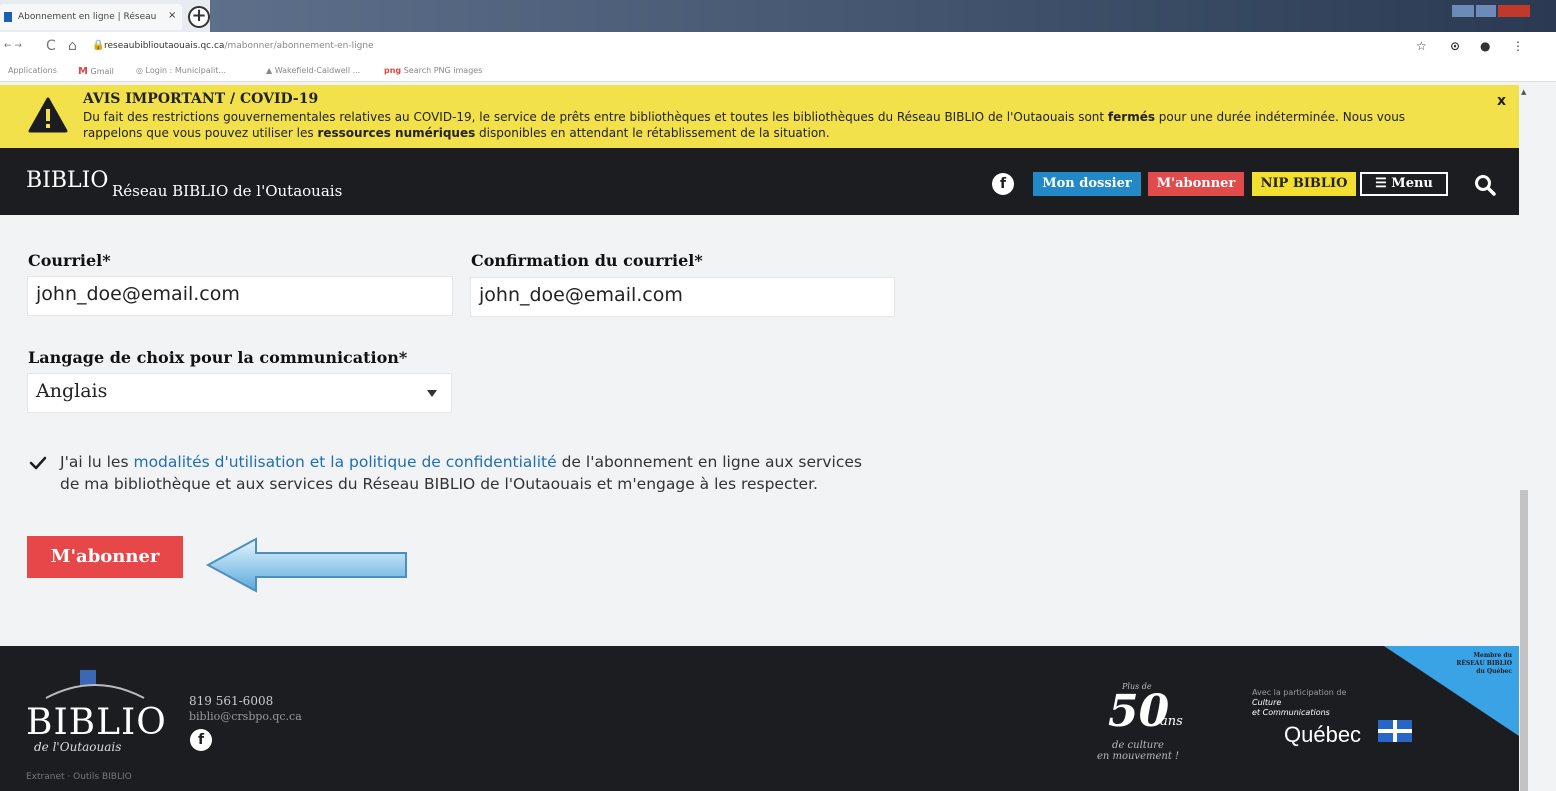  Describe the element at coordinates (69, 260) in the screenshot. I see `email-label: Courriel*` at that location.